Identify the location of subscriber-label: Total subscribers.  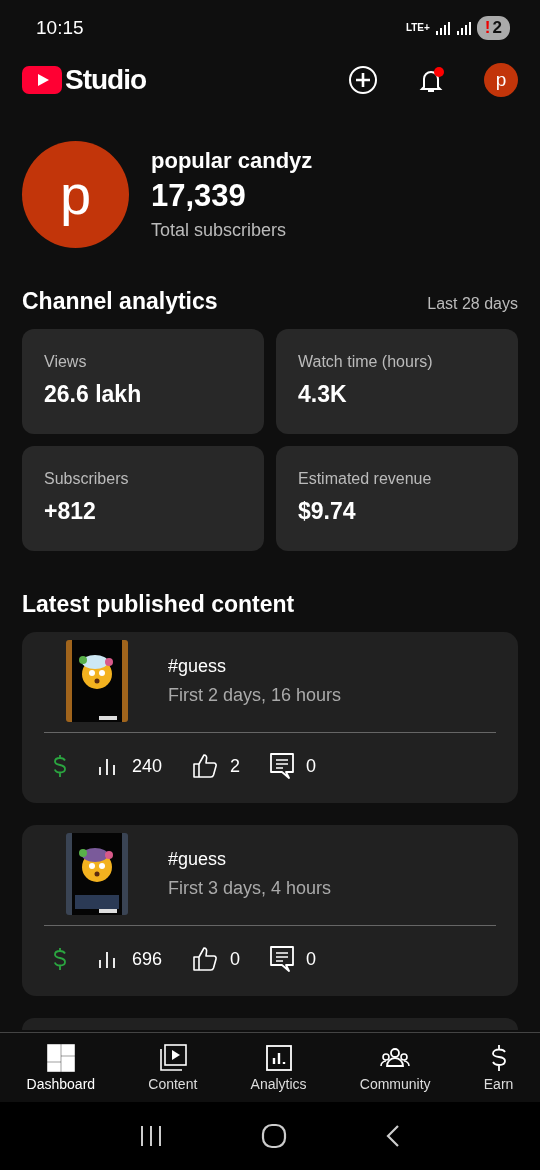
(219, 230).